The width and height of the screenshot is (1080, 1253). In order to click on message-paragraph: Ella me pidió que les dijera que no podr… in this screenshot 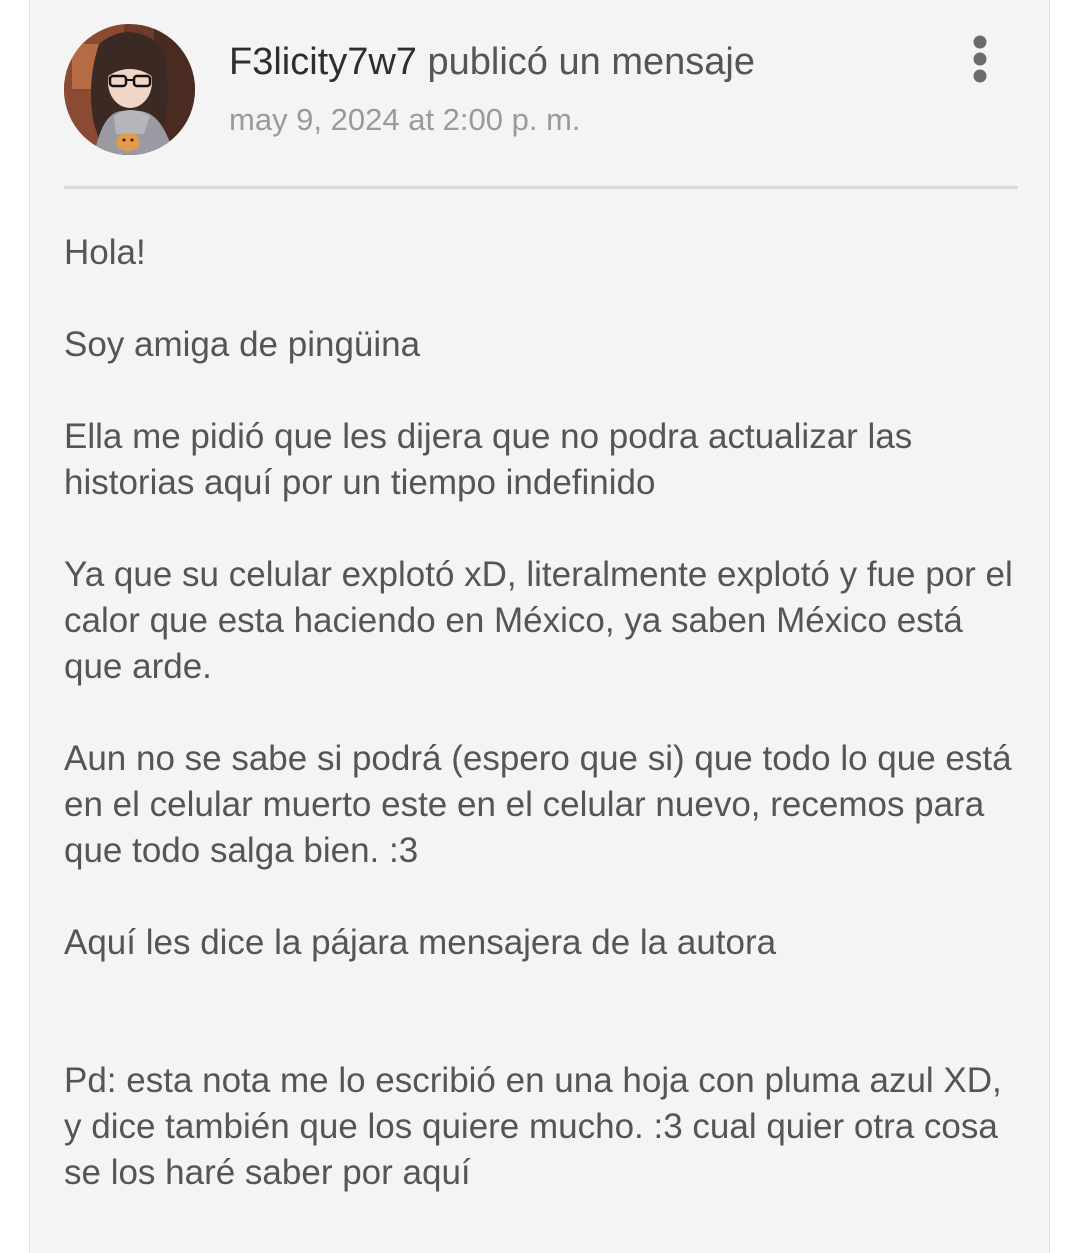, I will do `click(488, 459)`.